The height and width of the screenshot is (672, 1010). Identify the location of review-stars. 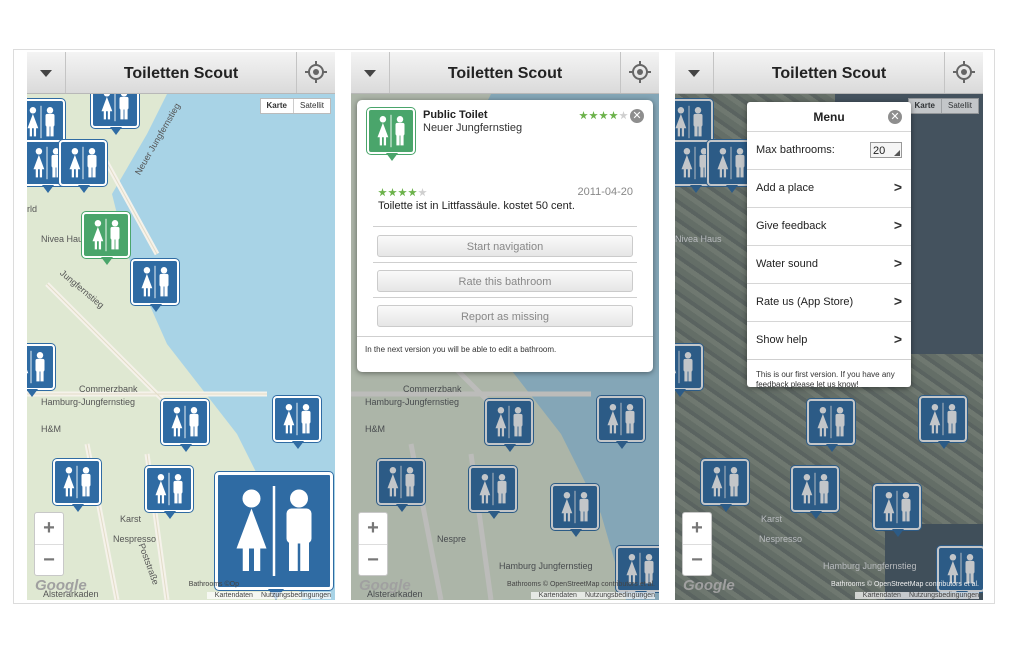
(403, 192).